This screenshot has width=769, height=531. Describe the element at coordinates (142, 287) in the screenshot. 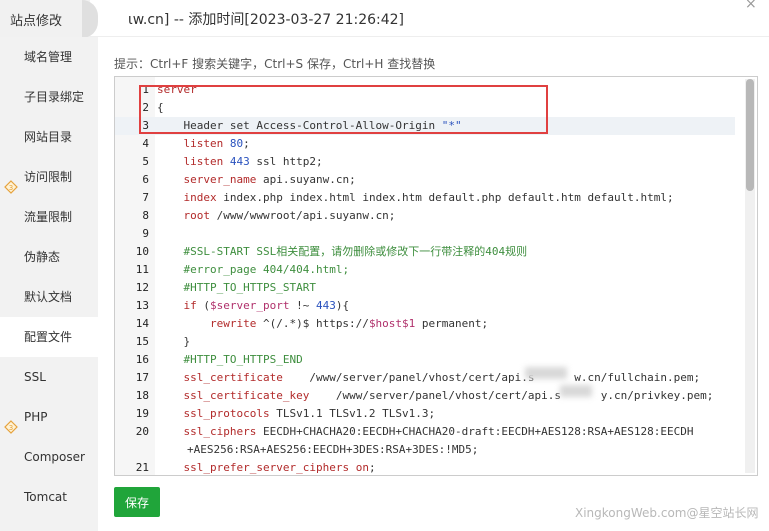

I see `line-number: 12` at that location.